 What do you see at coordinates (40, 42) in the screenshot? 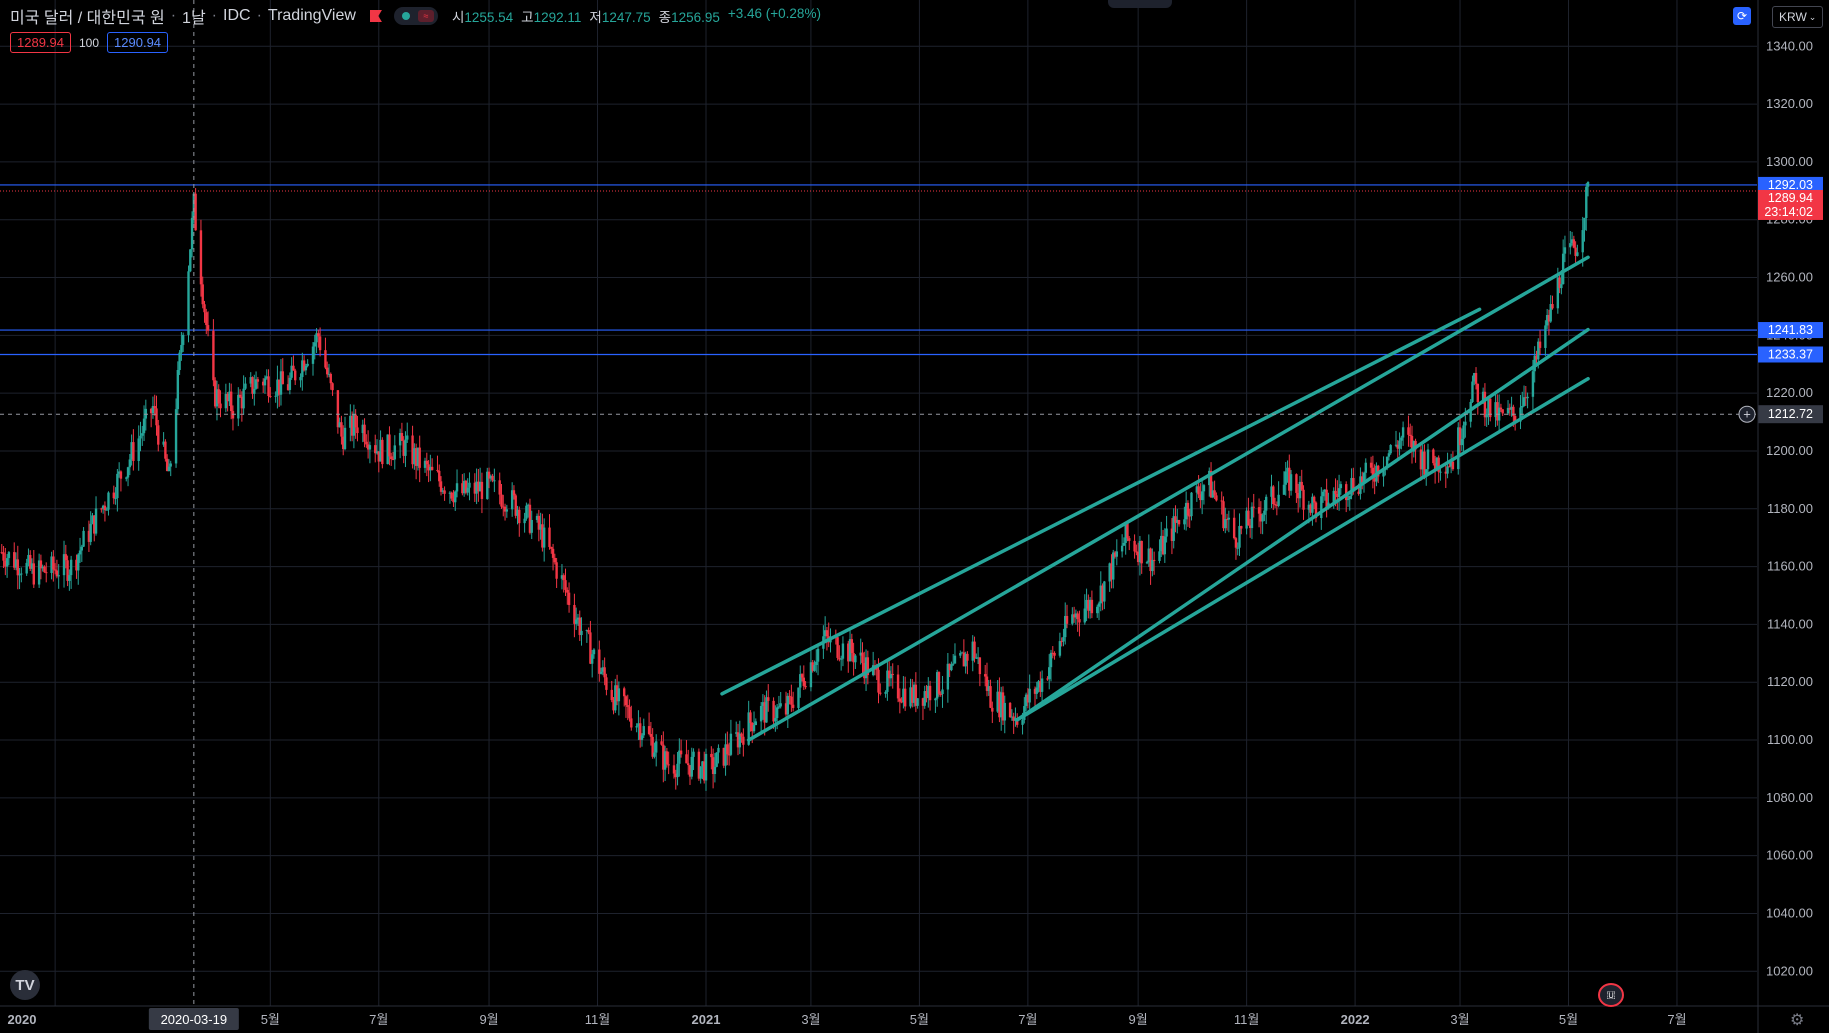
I see `sell-button: 1289.94` at bounding box center [40, 42].